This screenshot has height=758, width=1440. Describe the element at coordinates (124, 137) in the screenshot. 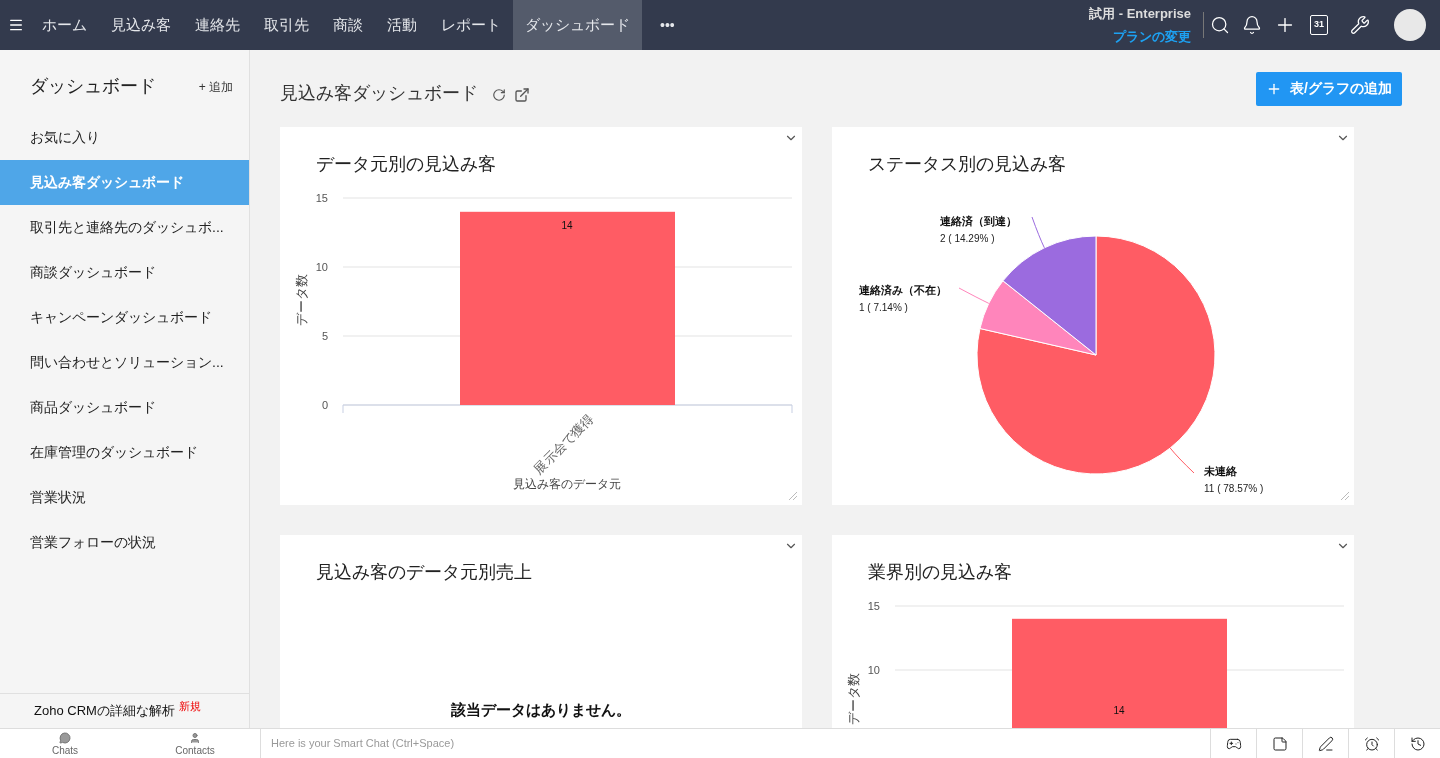

I see `sidebar-item: お気に入り` at that location.